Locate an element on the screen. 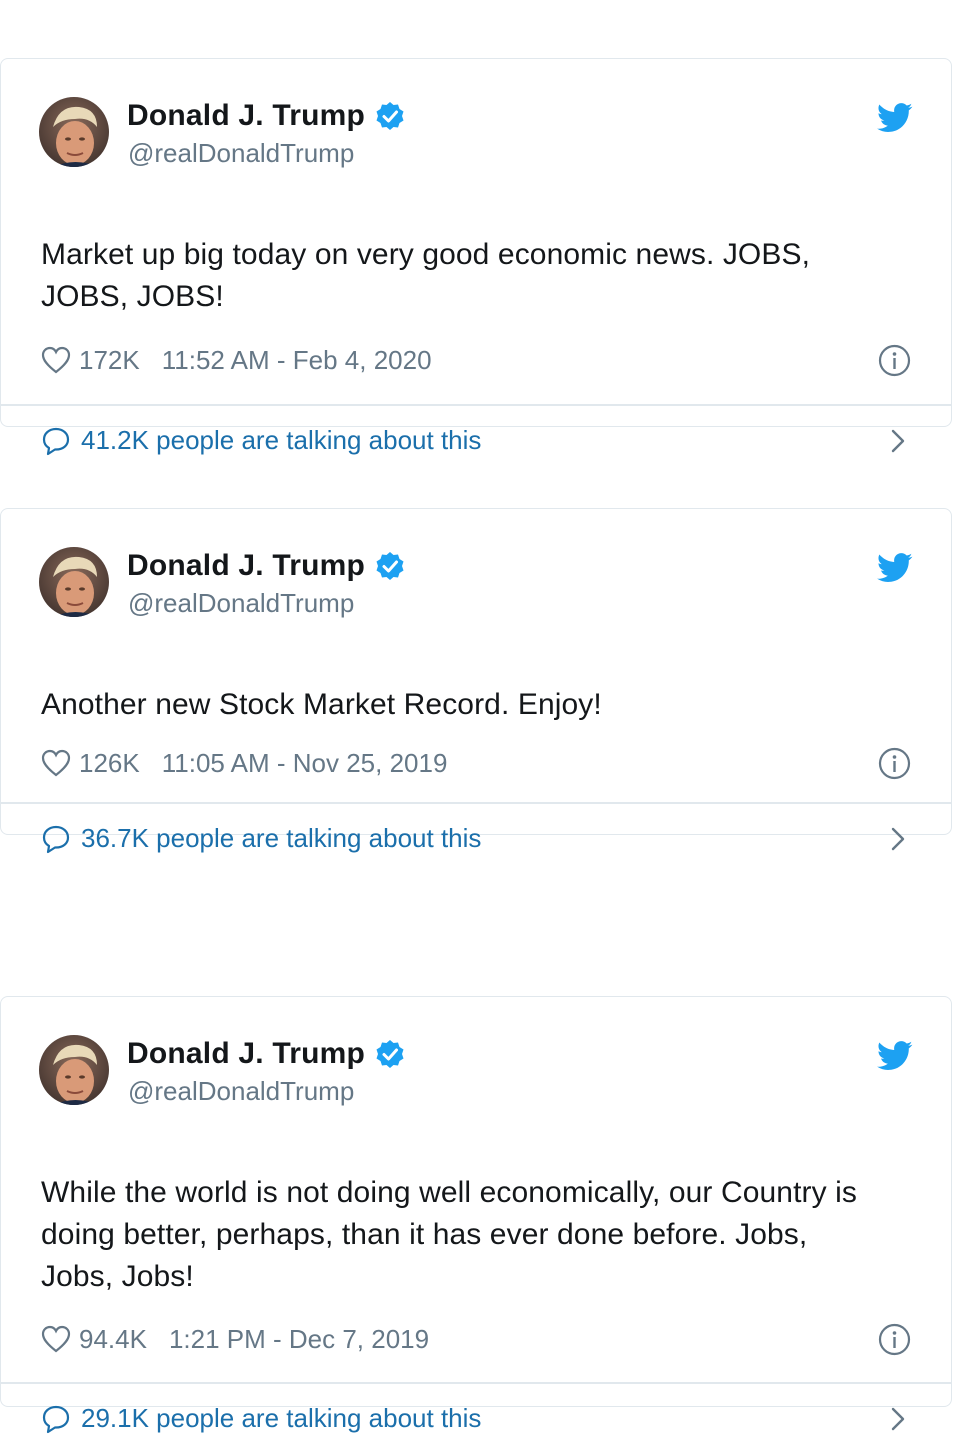 The width and height of the screenshot is (980, 1454). conversation-link: 41.2K people are talking about this is located at coordinates (476, 441).